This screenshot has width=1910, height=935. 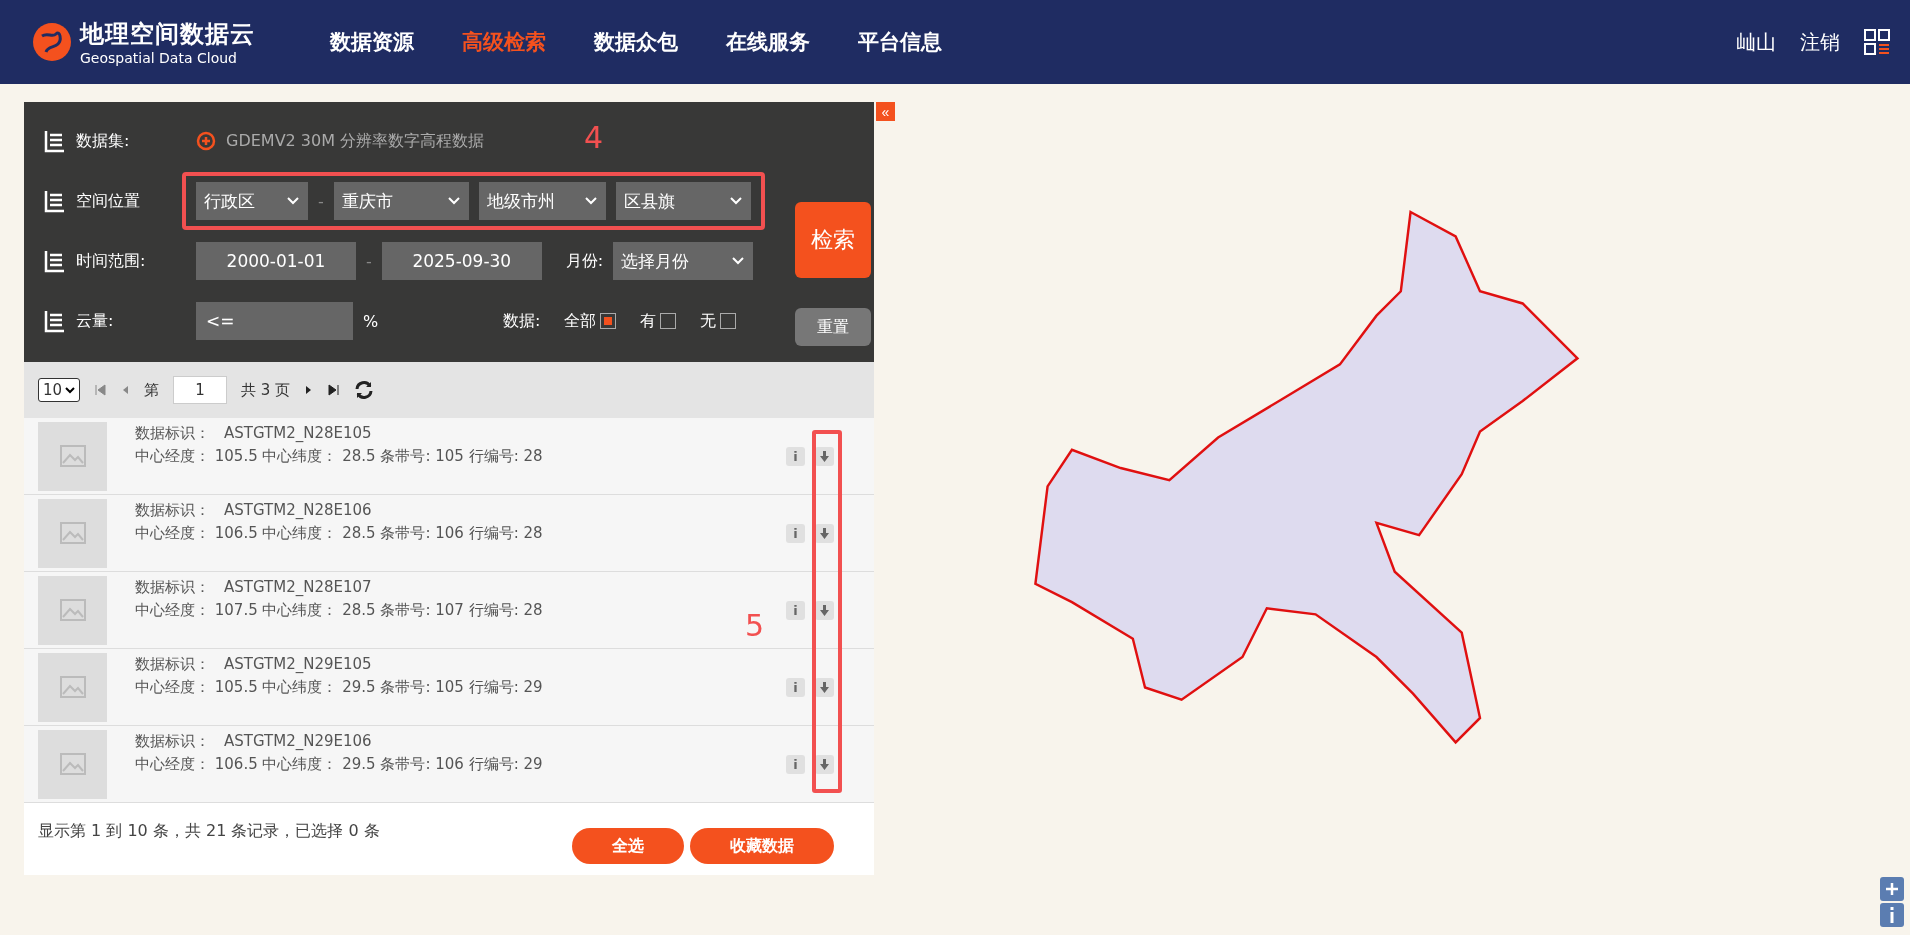 I want to click on record-id: ASTGTM2_N28E106, so click(x=298, y=510).